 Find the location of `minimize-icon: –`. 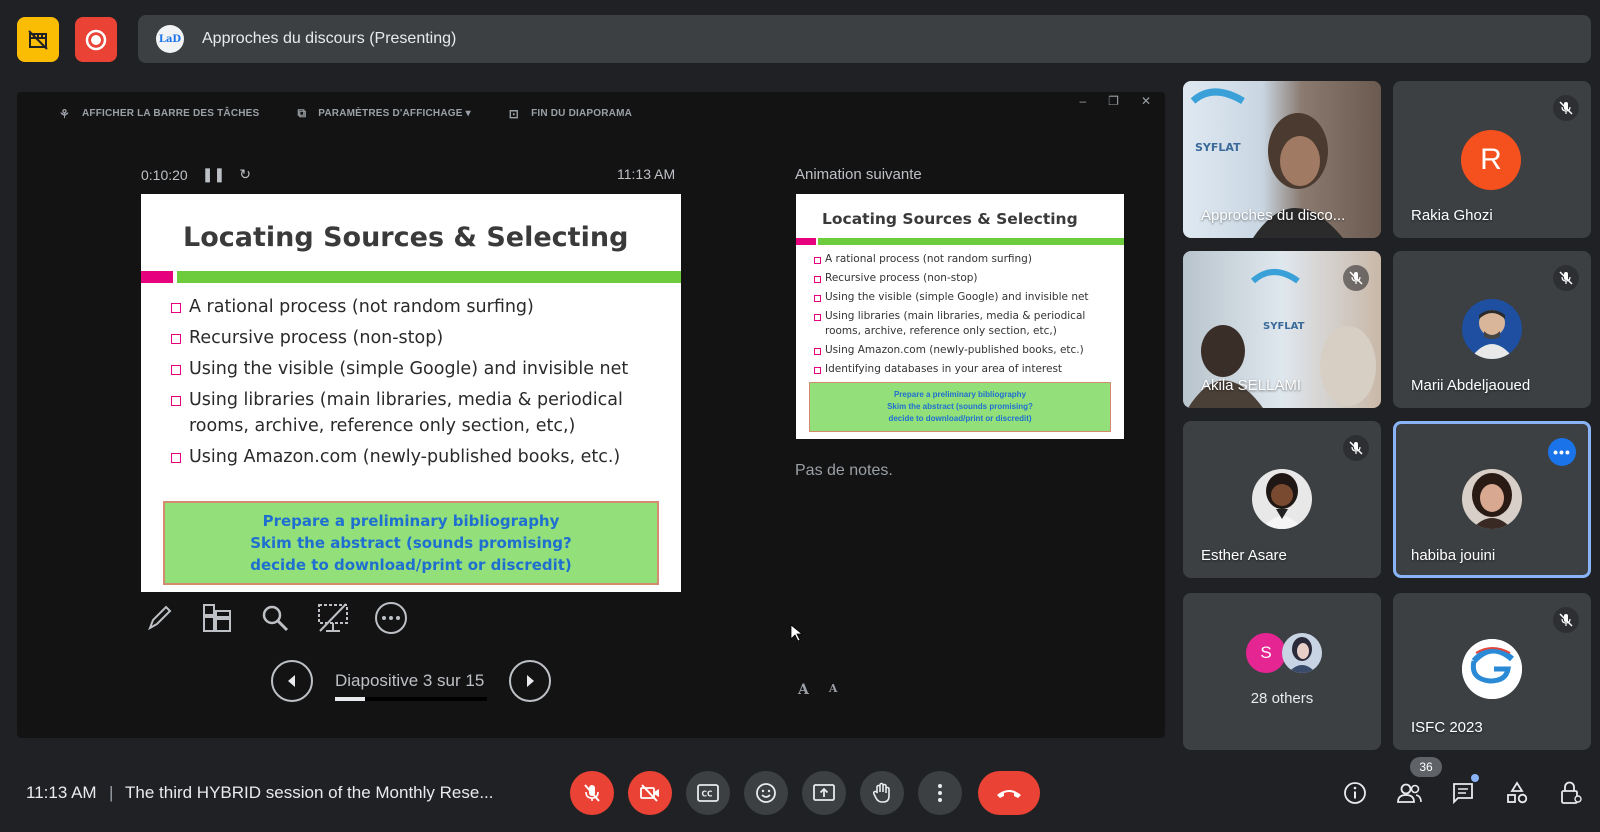

minimize-icon: – is located at coordinates (1082, 101).